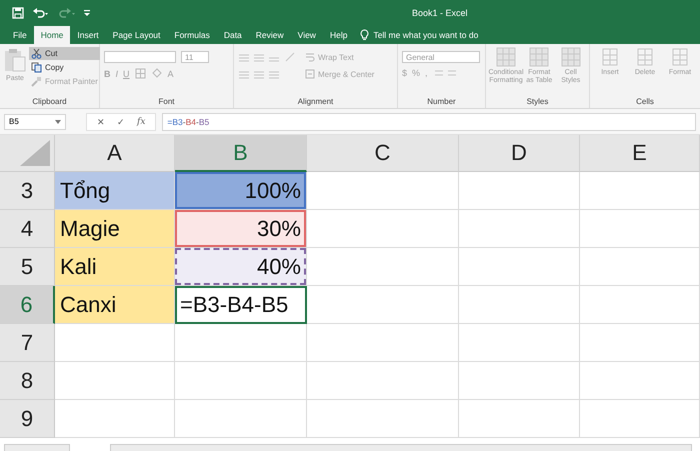  I want to click on table-cell: Magie, so click(115, 229).